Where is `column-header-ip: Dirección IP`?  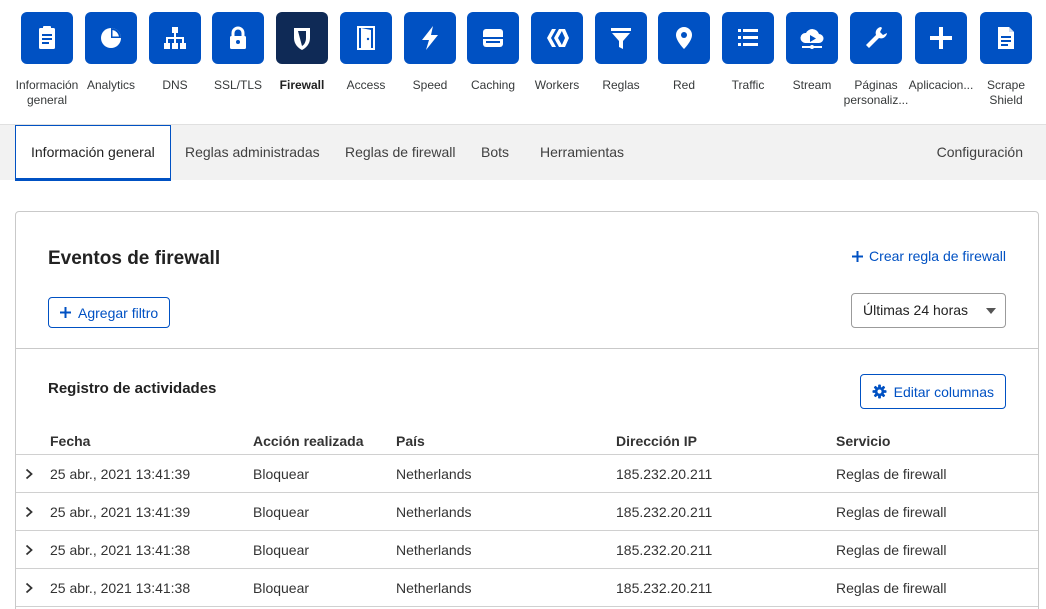 column-header-ip: Dirección IP is located at coordinates (656, 441).